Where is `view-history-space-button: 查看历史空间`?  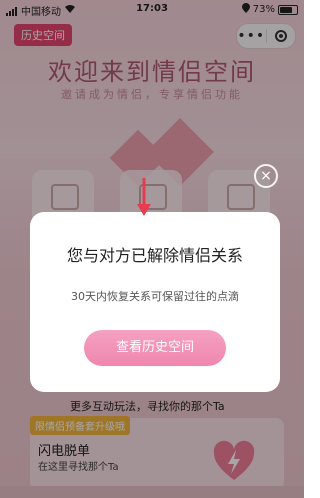 view-history-space-button: 查看历史空间 is located at coordinates (155, 348).